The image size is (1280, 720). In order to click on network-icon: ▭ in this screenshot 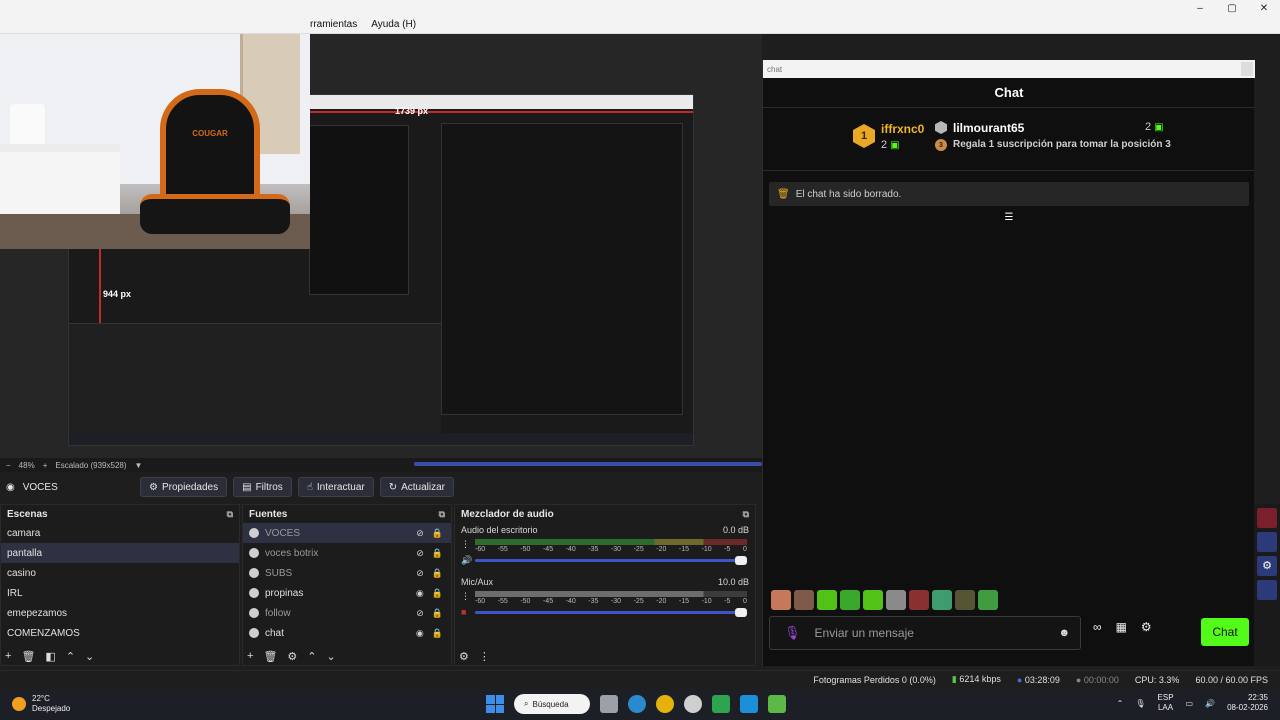, I will do `click(1190, 703)`.